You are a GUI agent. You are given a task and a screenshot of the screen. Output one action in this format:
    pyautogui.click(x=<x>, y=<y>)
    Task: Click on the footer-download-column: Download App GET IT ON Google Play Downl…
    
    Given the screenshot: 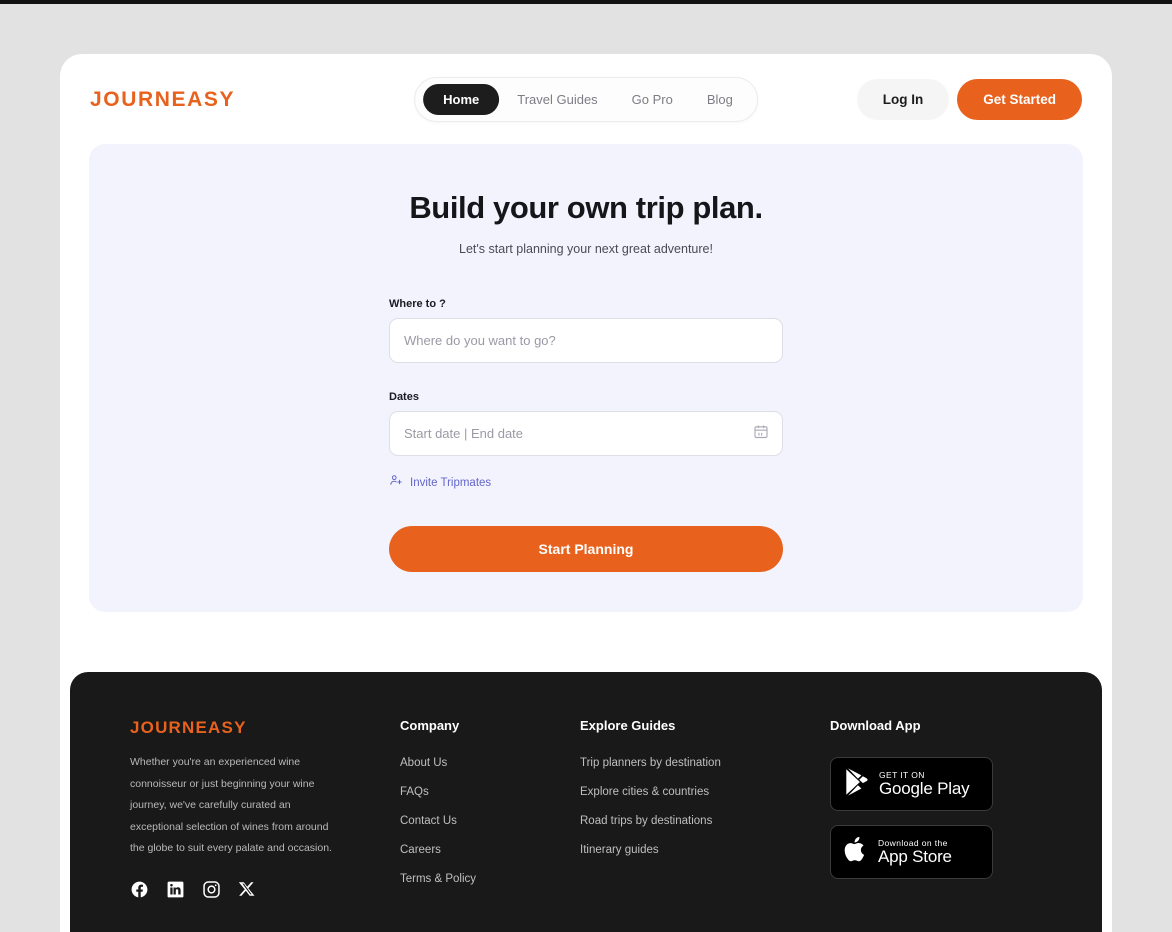 What is the action you would take?
    pyautogui.click(x=912, y=810)
    